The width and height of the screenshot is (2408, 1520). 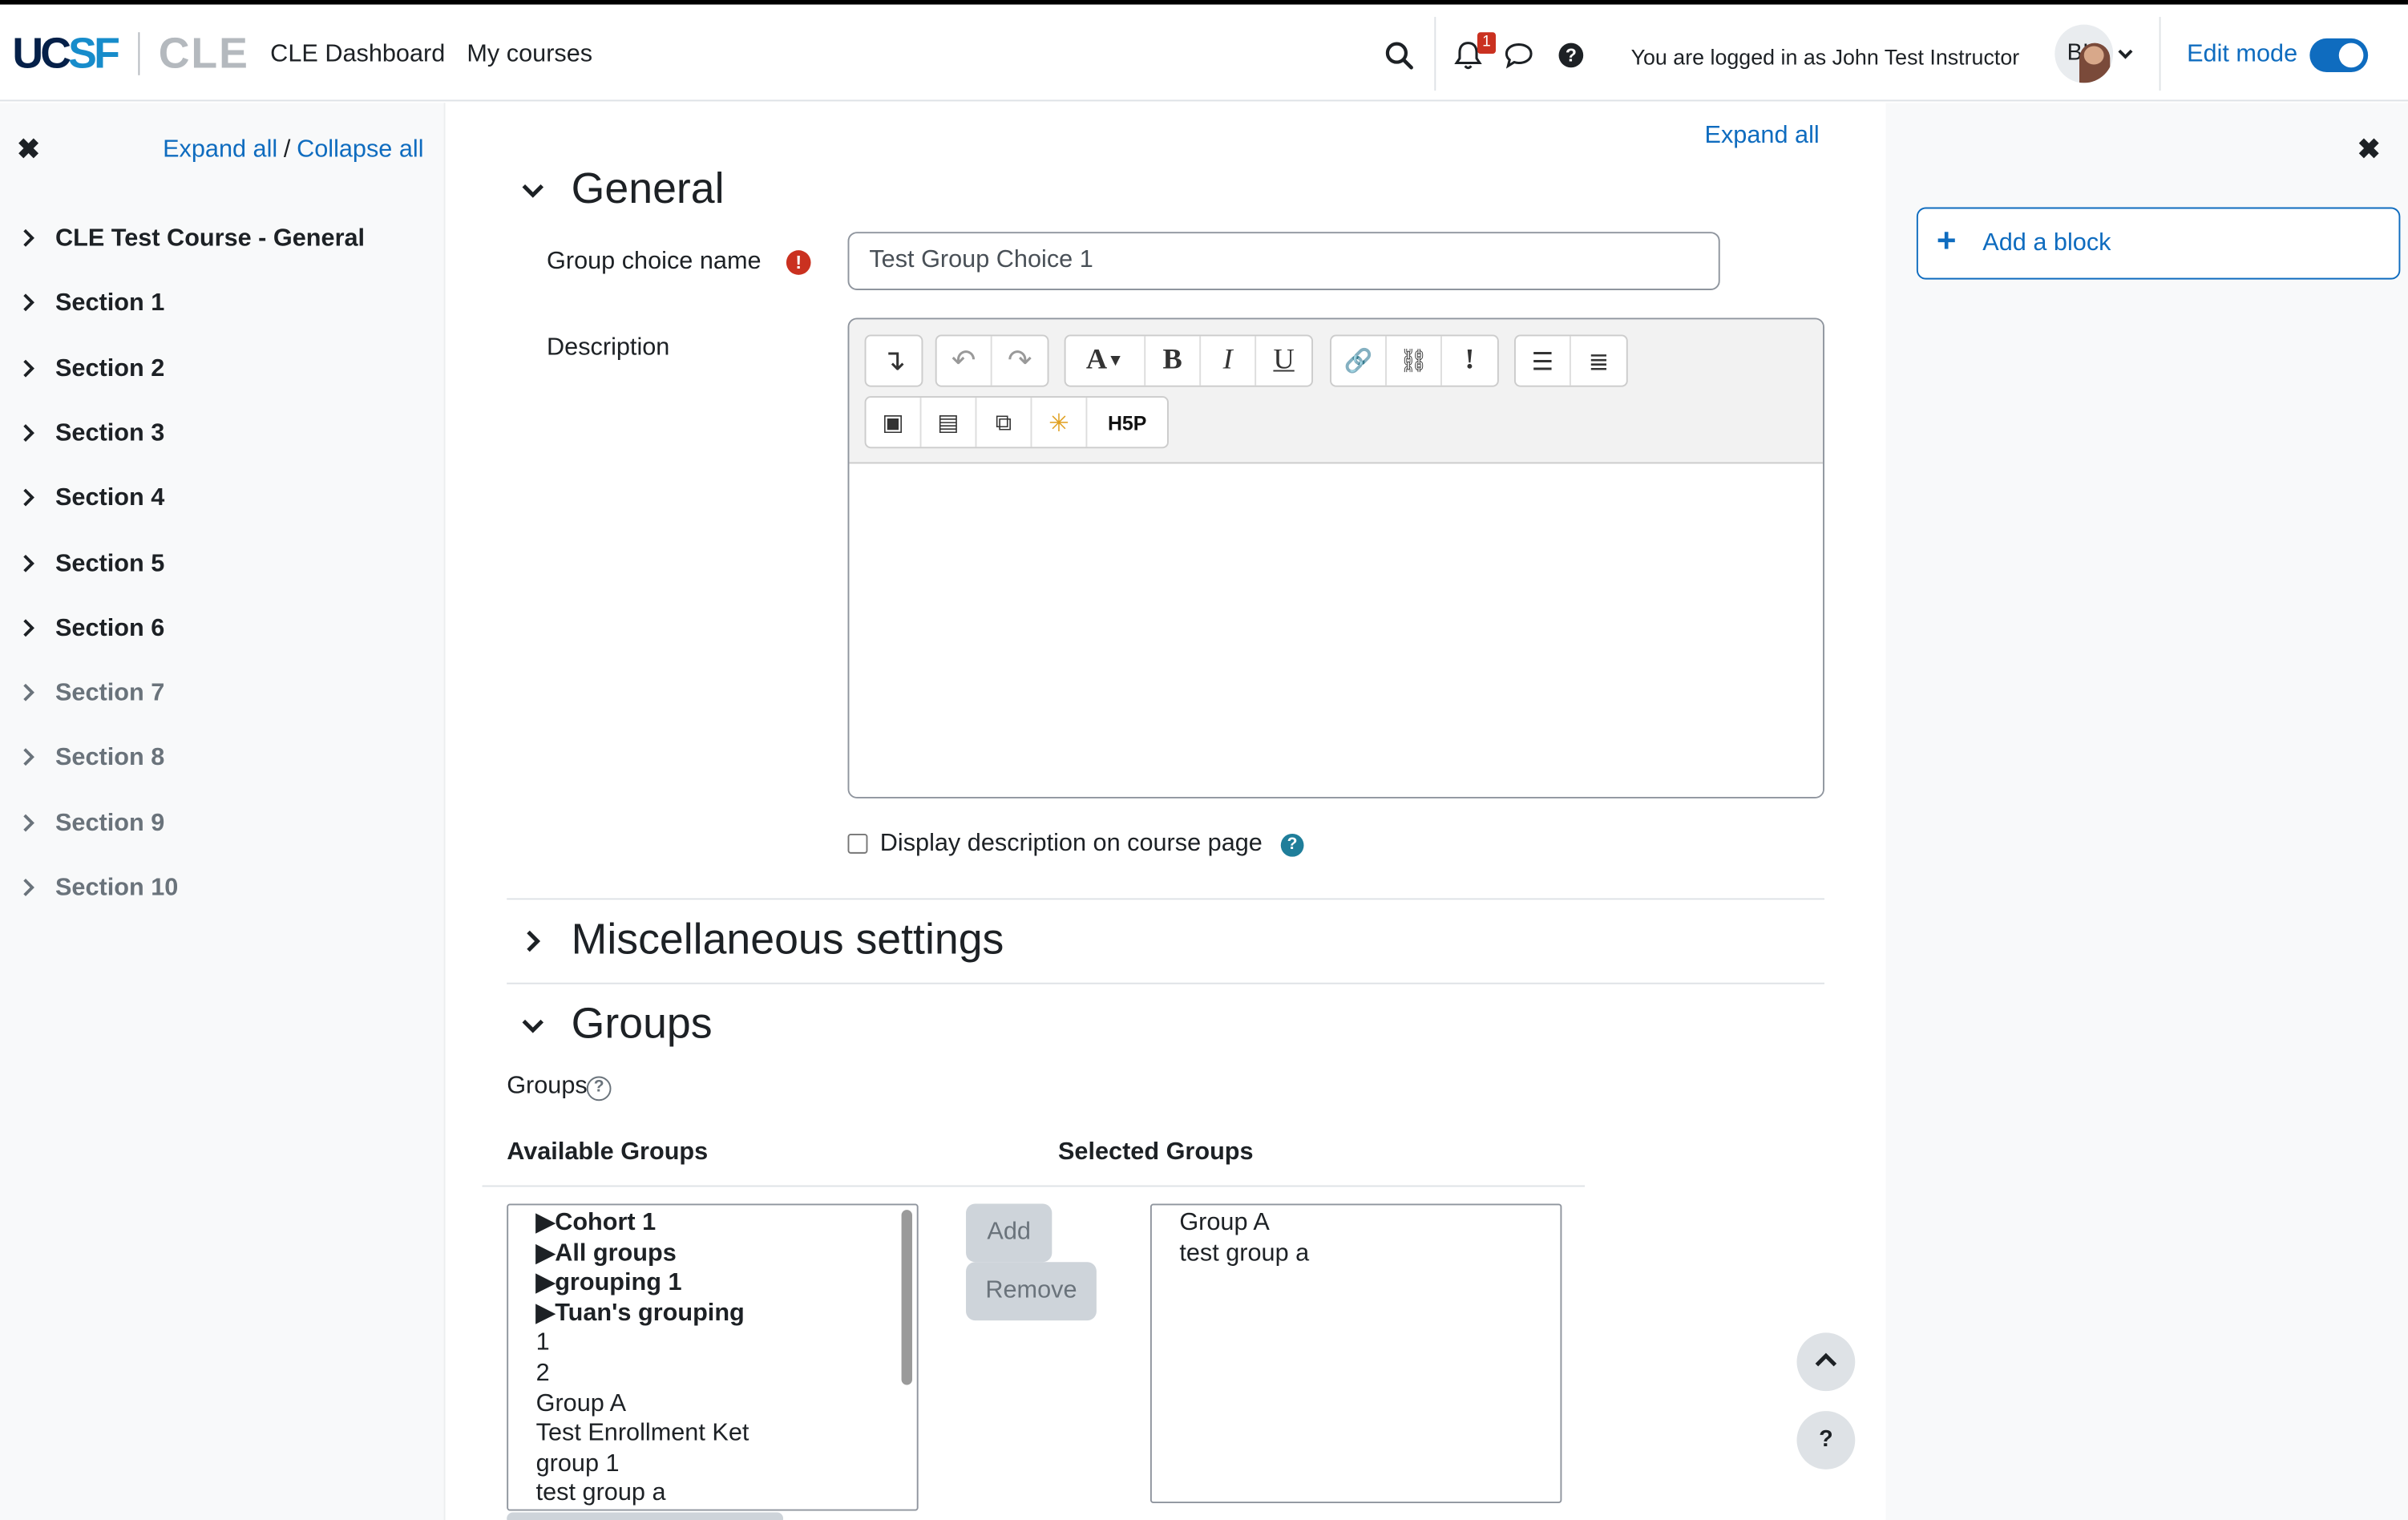 I want to click on underline-icon: U, so click(x=1283, y=361).